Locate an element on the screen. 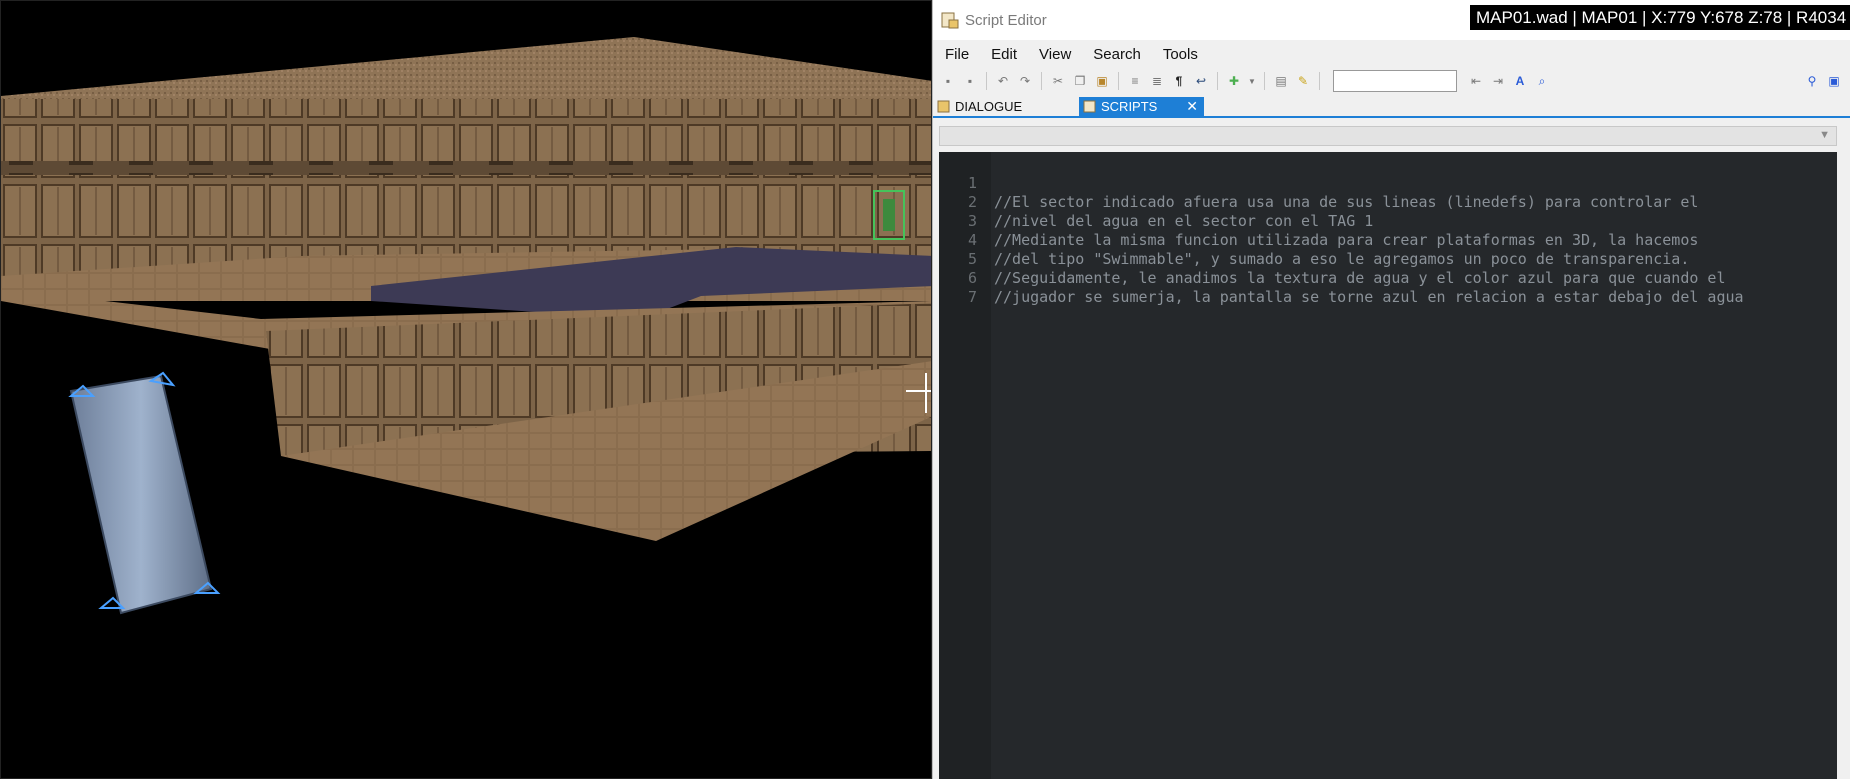 The image size is (1850, 779). window-title: Script Editor is located at coordinates (1006, 20).